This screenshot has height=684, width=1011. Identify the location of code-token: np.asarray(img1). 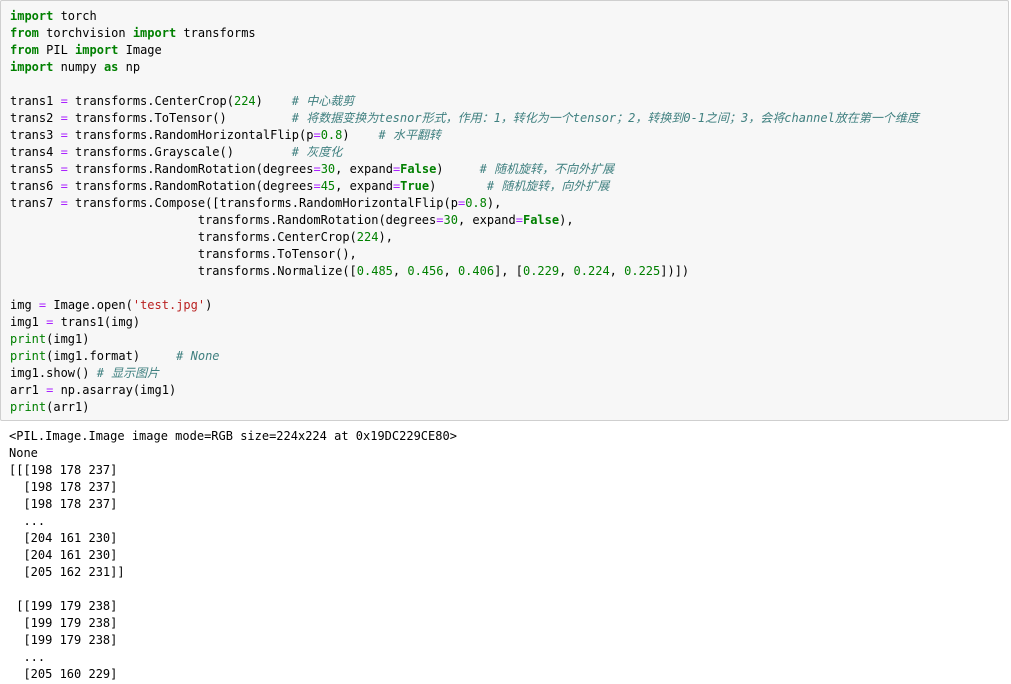
(115, 390).